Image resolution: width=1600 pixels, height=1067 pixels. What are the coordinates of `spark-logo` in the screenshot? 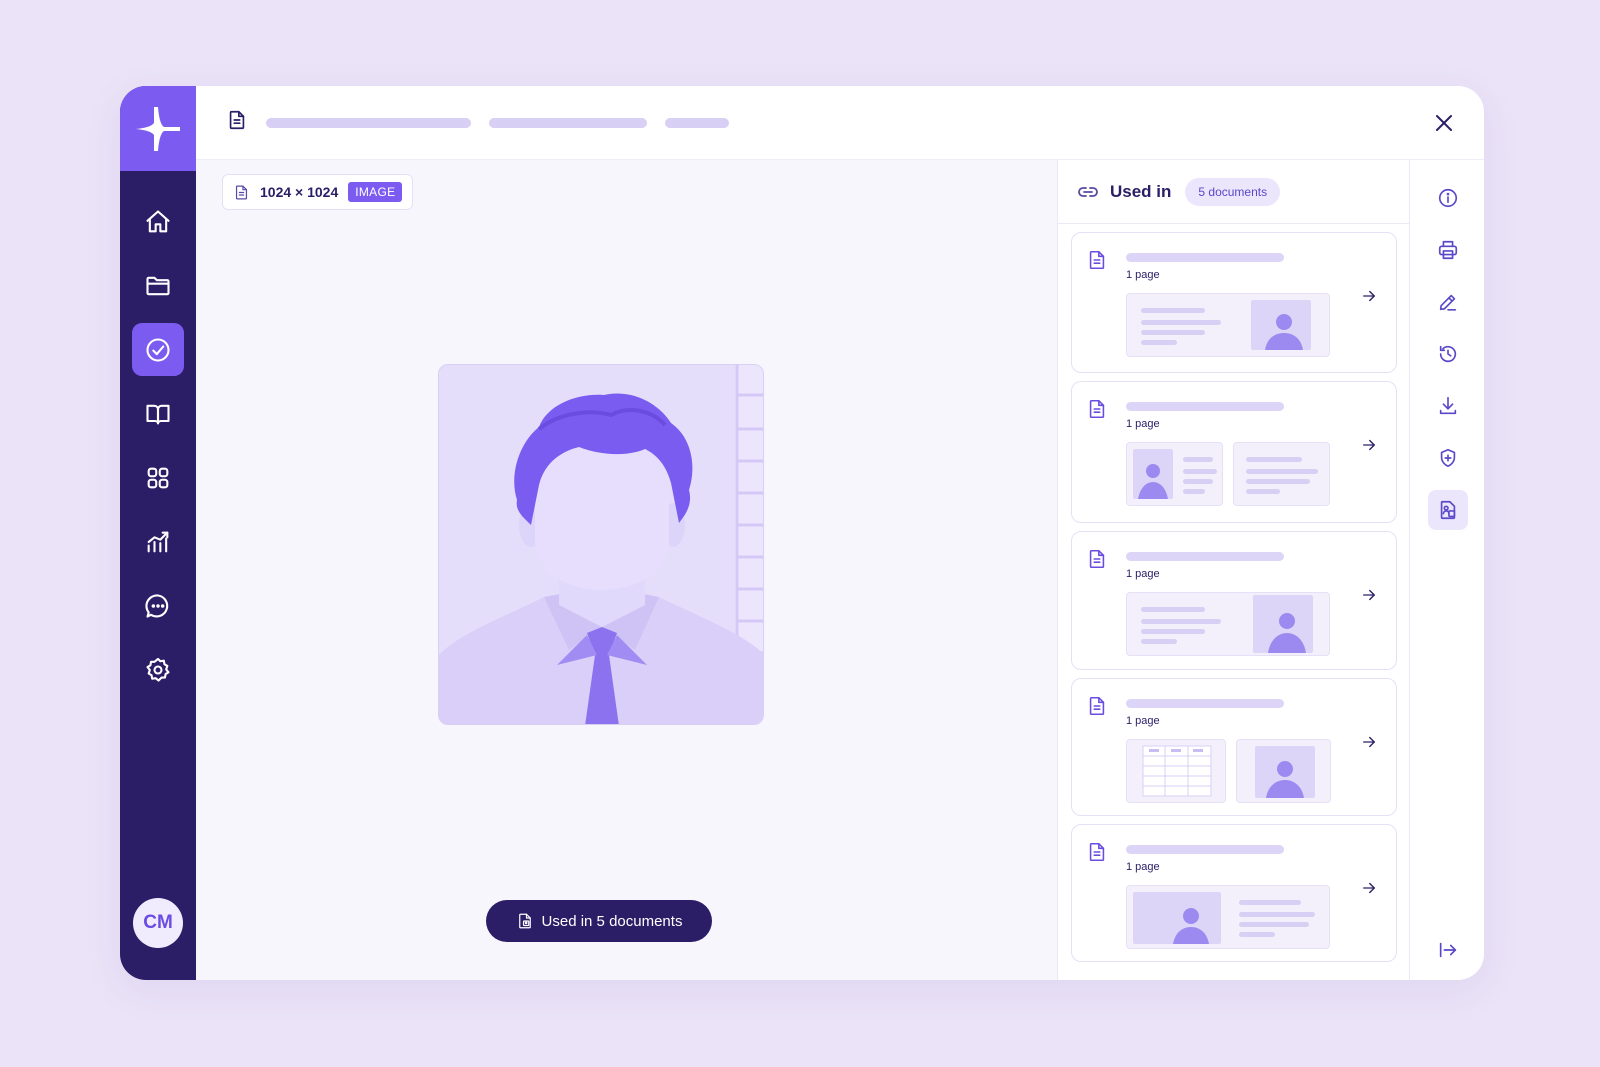 It's located at (158, 128).